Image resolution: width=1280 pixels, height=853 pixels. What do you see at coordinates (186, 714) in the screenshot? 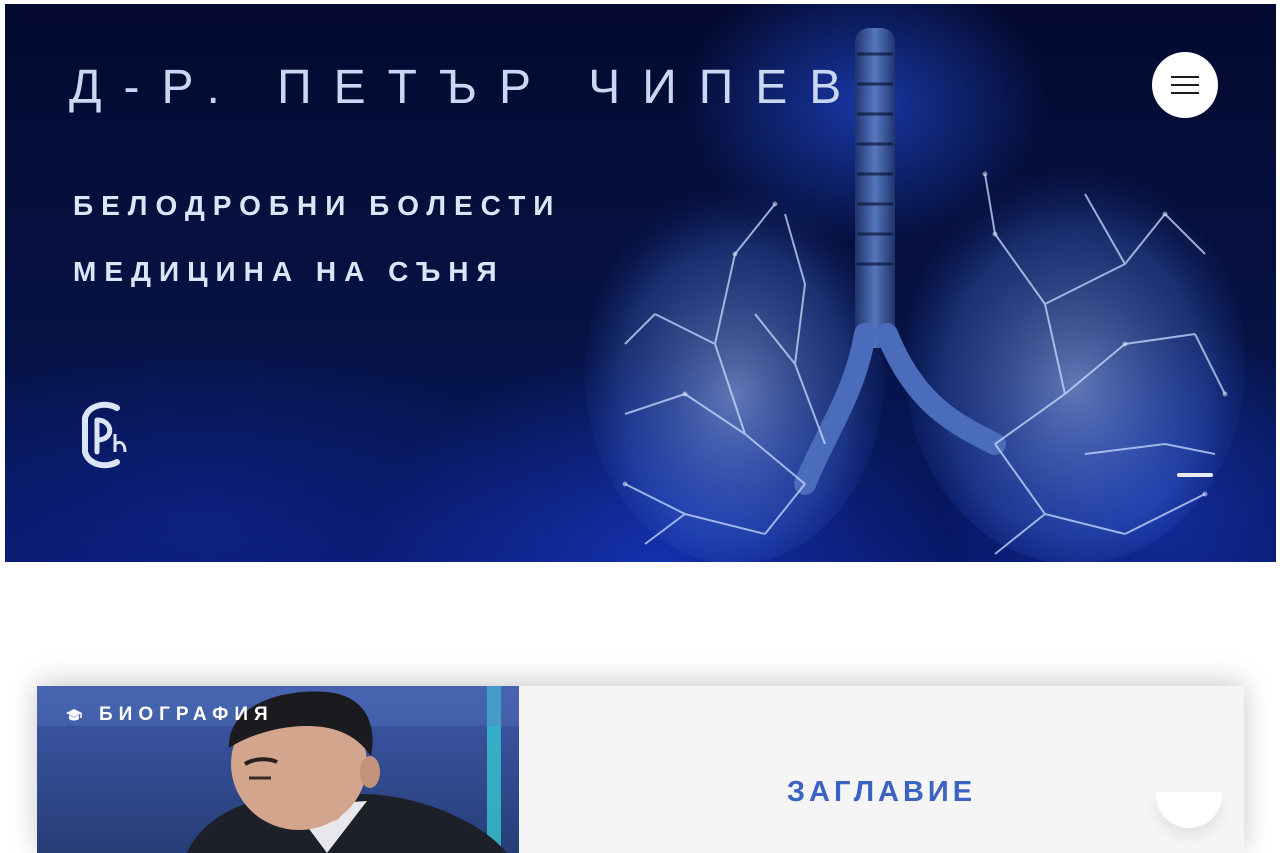
I see `biography-label-text: БИОГРАФИЯ` at bounding box center [186, 714].